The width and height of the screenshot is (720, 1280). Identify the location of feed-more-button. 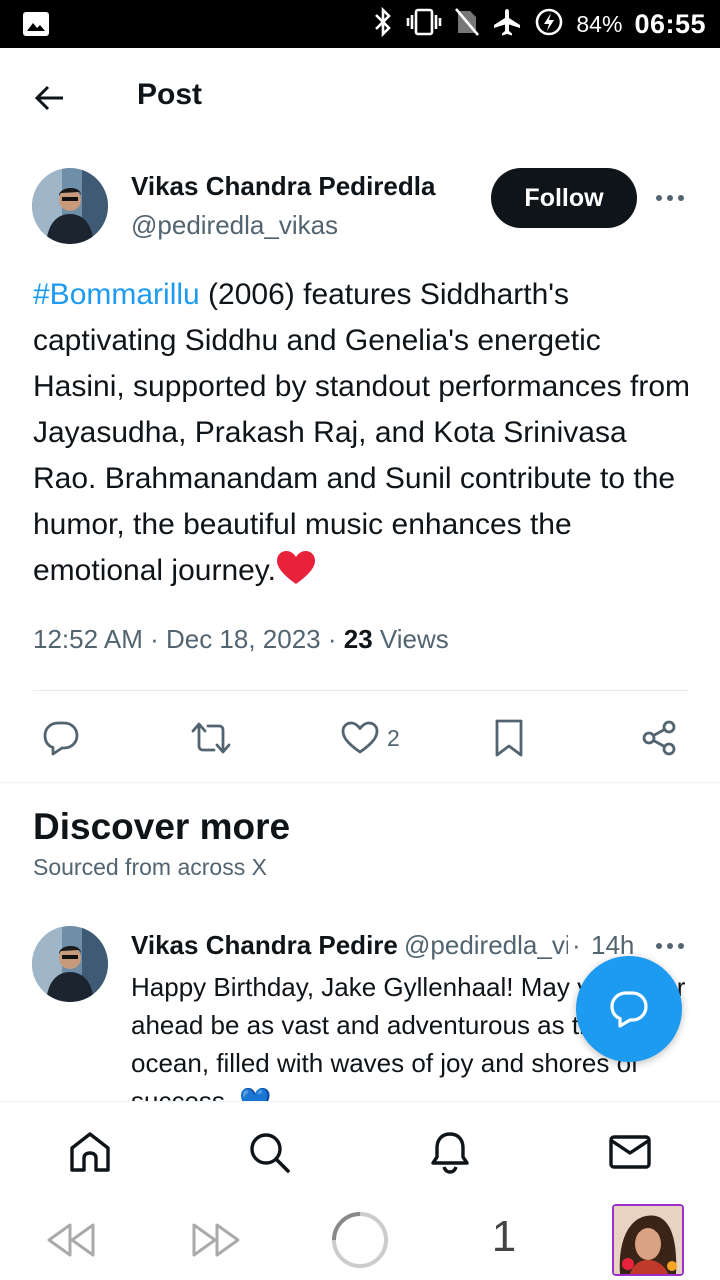
(670, 946).